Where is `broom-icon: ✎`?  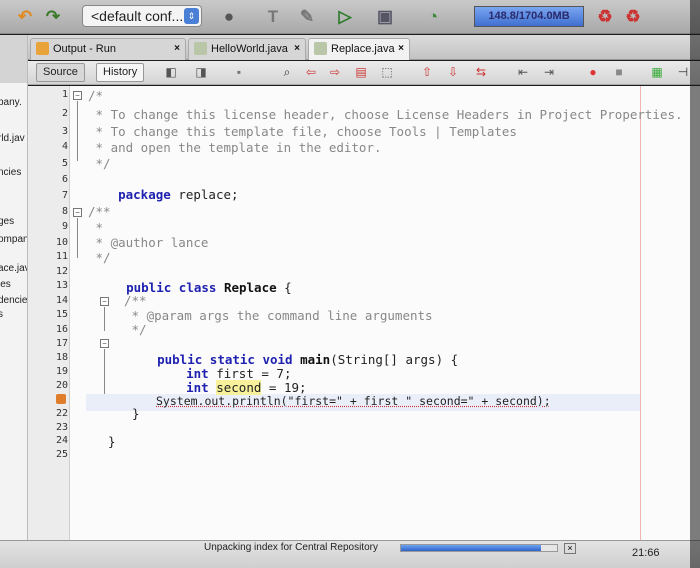 broom-icon: ✎ is located at coordinates (307, 17).